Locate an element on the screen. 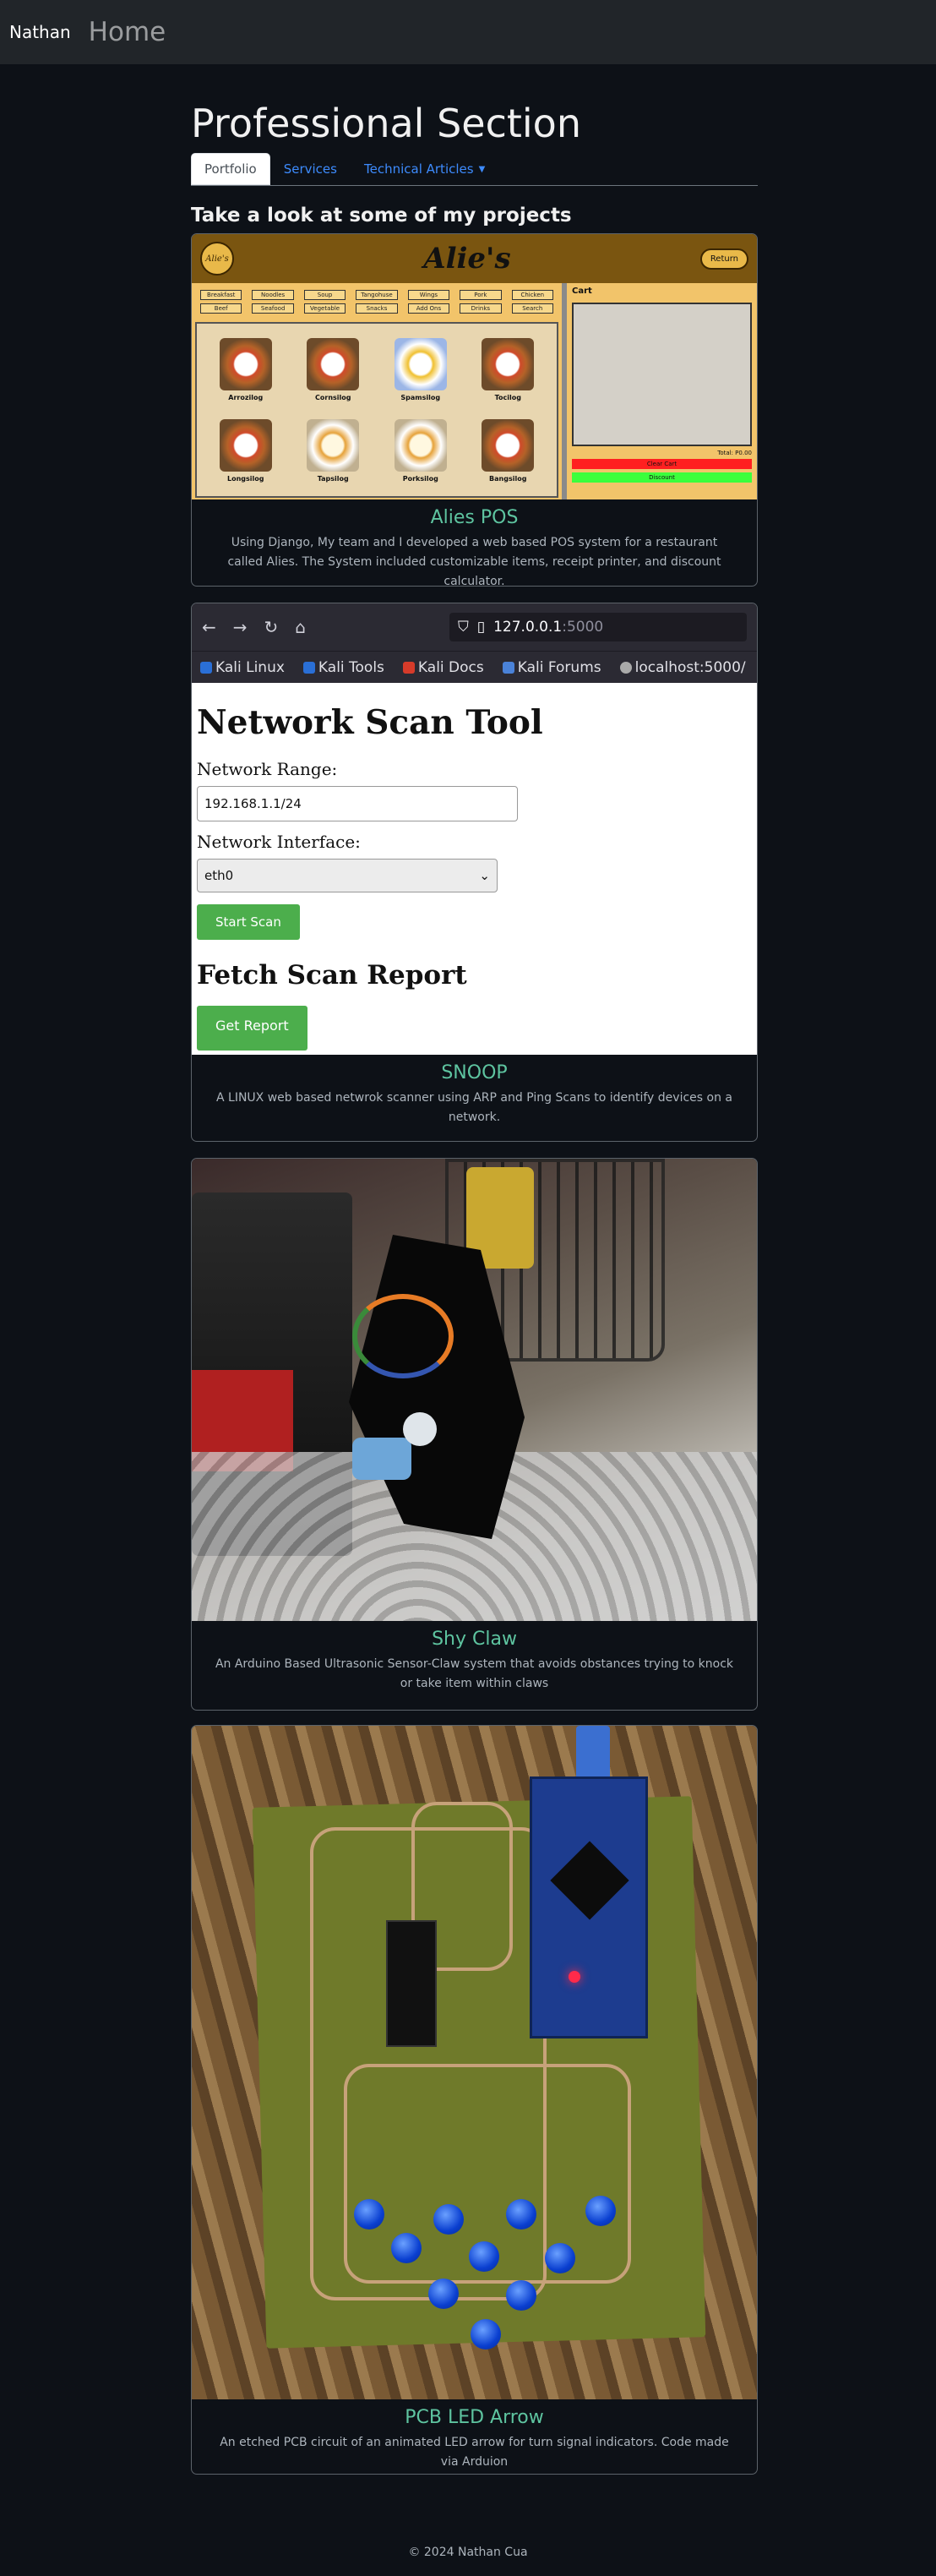 This screenshot has height=2576, width=936. browser-url-bar: ⛉ ▯ 127.0.0.1:5000 is located at coordinates (598, 627).